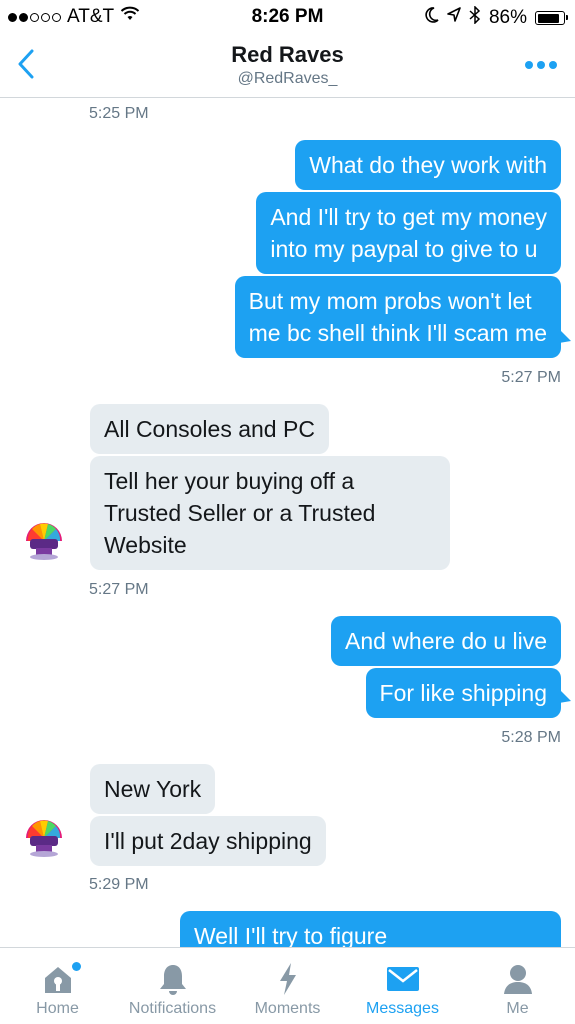 This screenshot has width=575, height=1024. What do you see at coordinates (287, 79) in the screenshot?
I see `conversation-handle: @RedRaves_` at bounding box center [287, 79].